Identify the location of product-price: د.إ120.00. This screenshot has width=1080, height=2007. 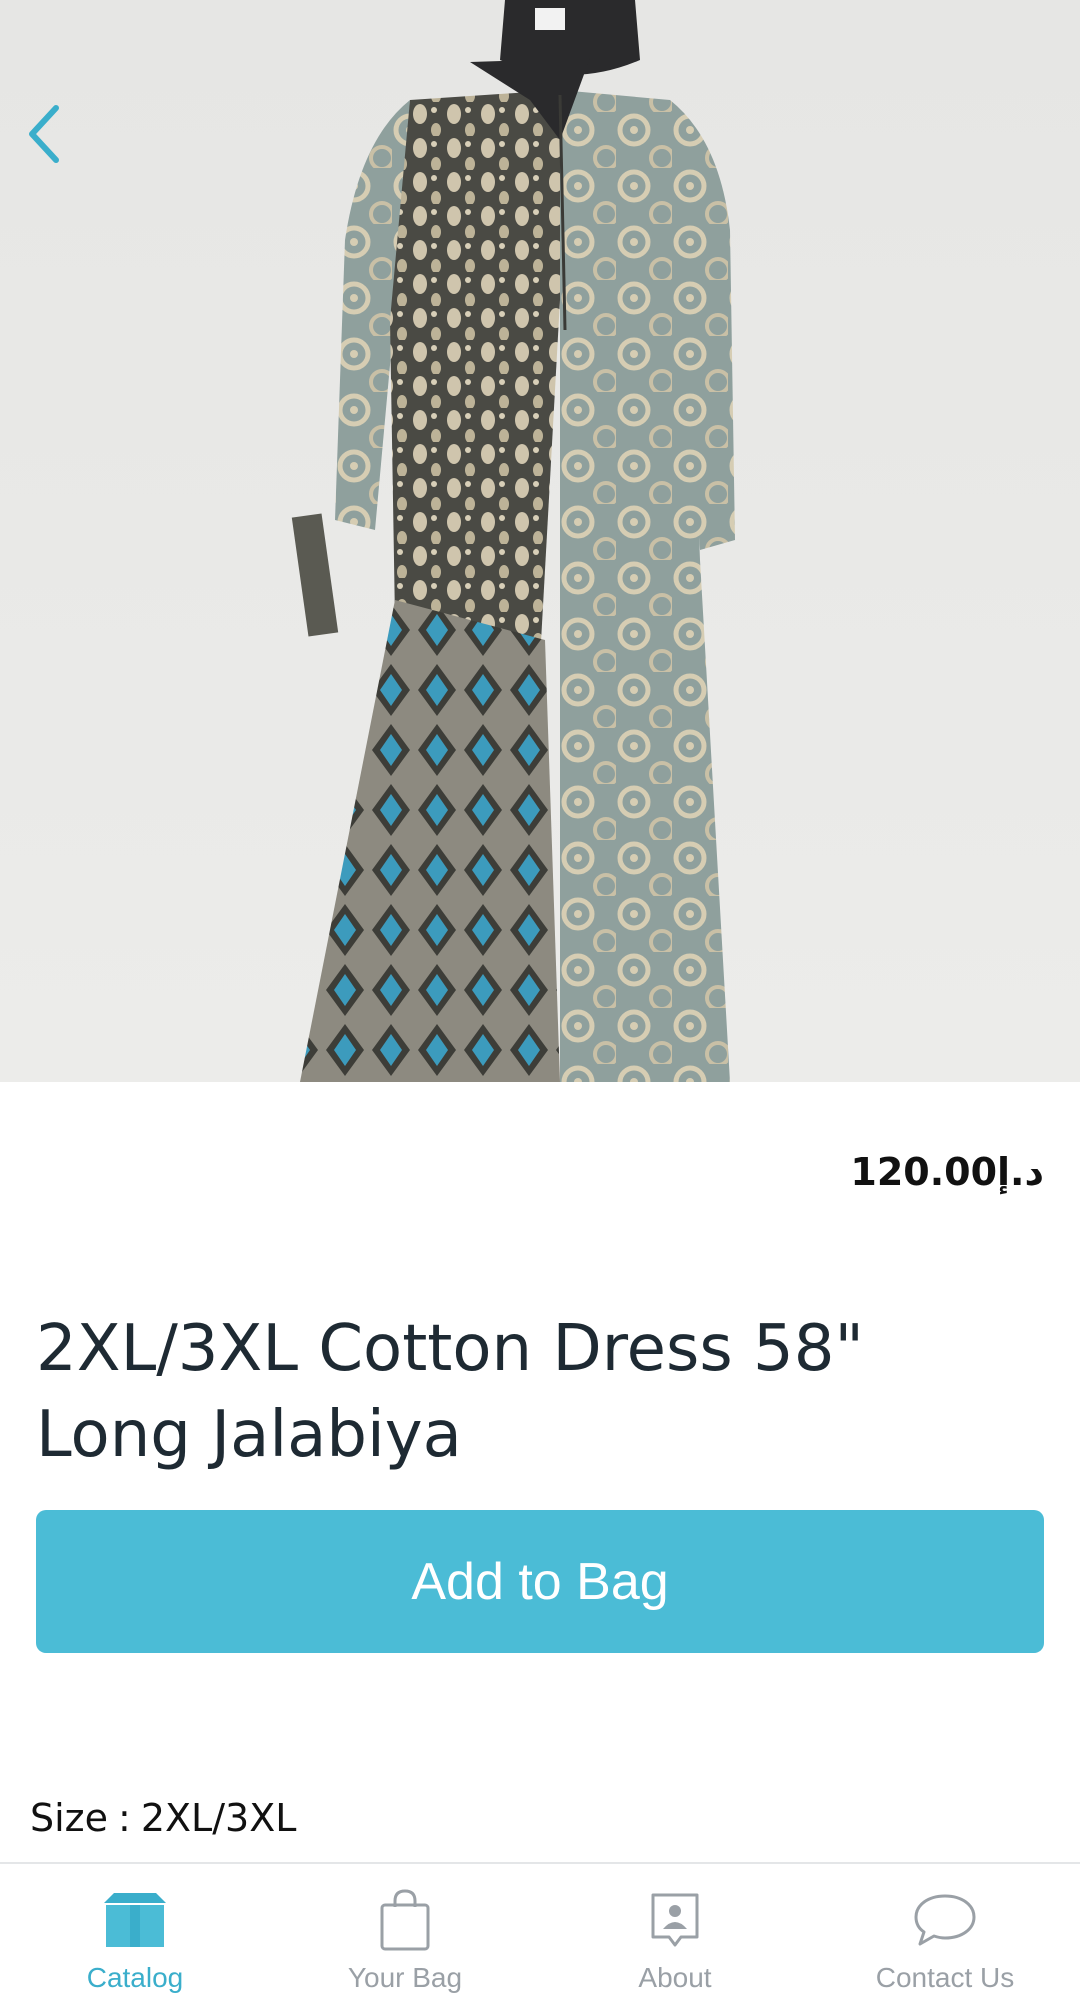
(947, 1172).